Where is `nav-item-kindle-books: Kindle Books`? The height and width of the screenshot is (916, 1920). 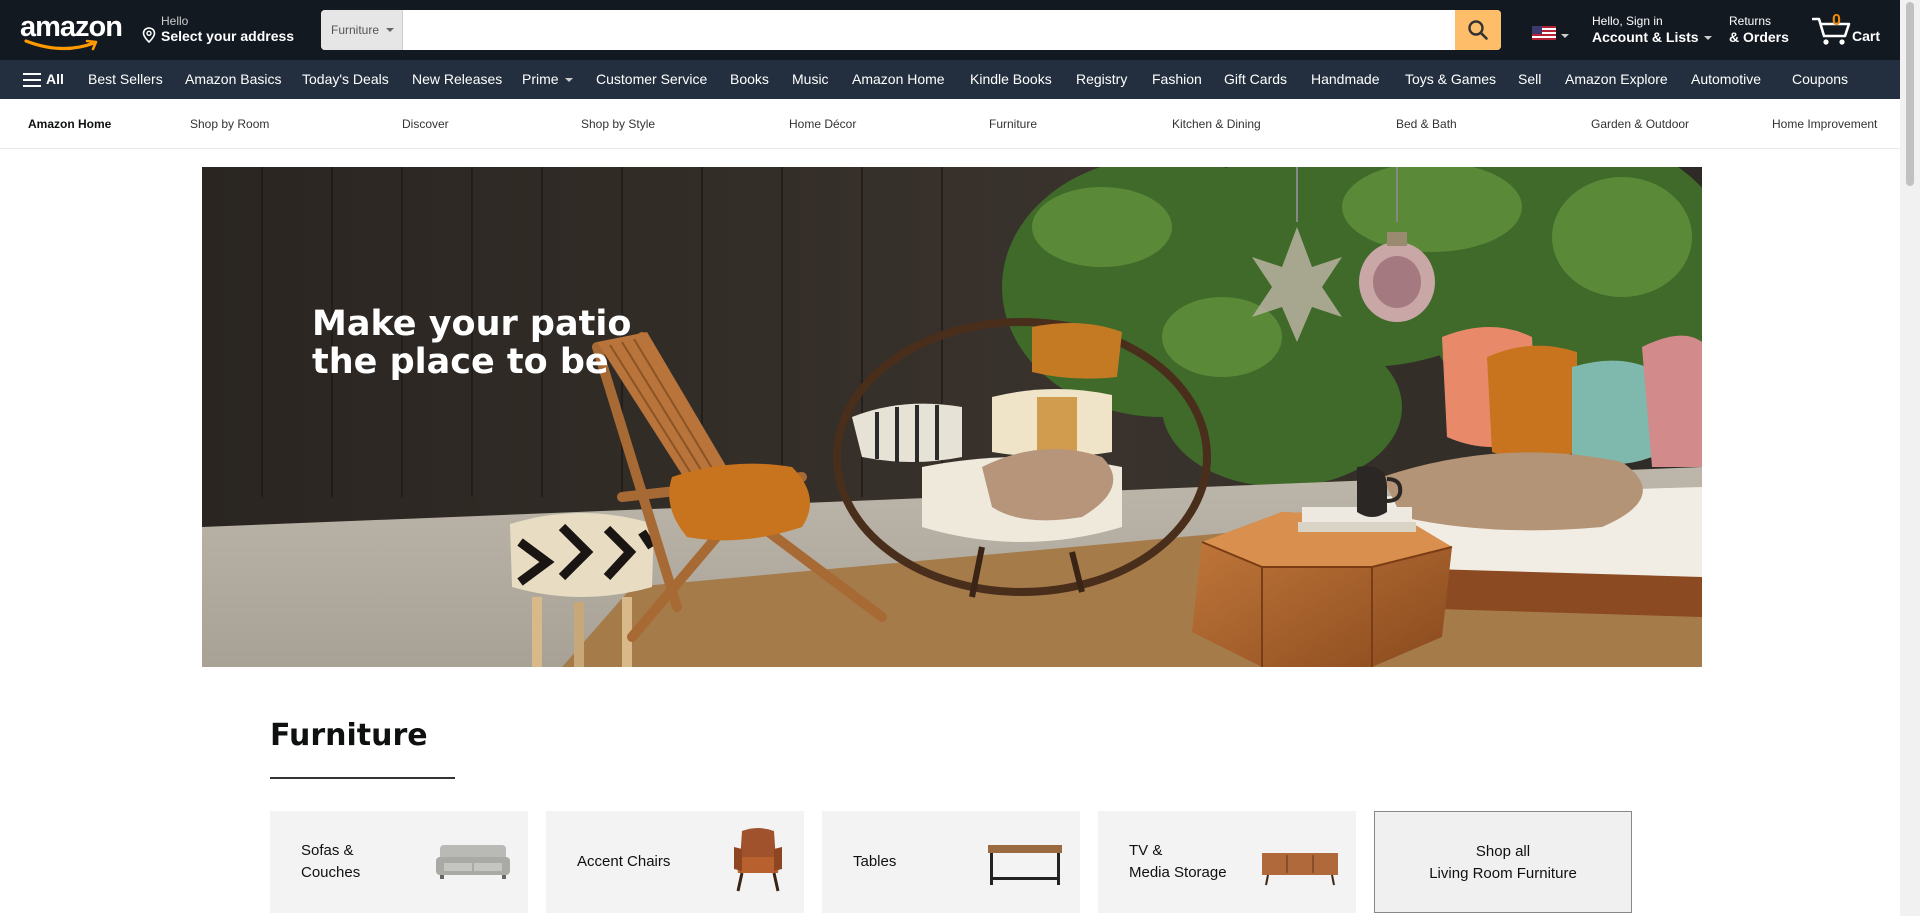
nav-item-kindle-books: Kindle Books is located at coordinates (1011, 79).